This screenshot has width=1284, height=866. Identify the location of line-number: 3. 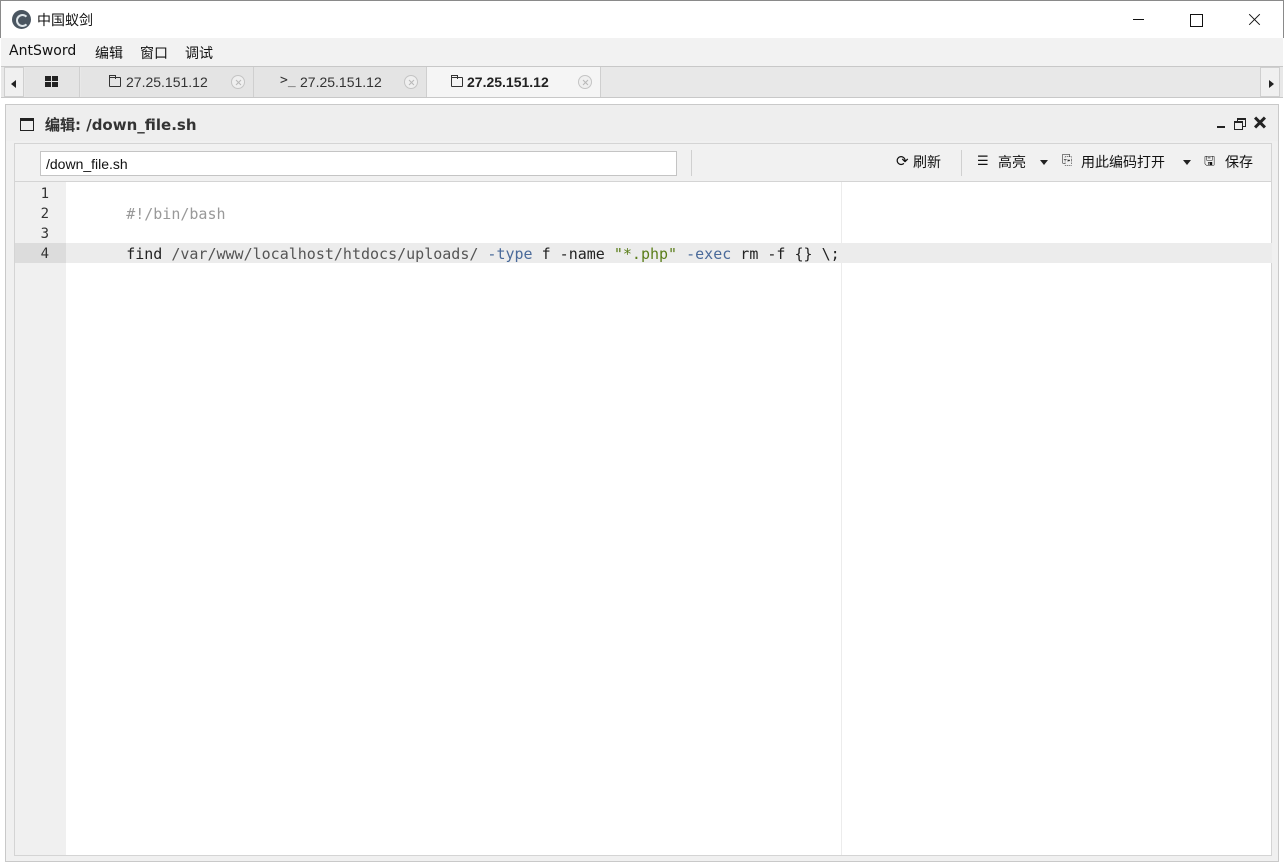
(44, 234).